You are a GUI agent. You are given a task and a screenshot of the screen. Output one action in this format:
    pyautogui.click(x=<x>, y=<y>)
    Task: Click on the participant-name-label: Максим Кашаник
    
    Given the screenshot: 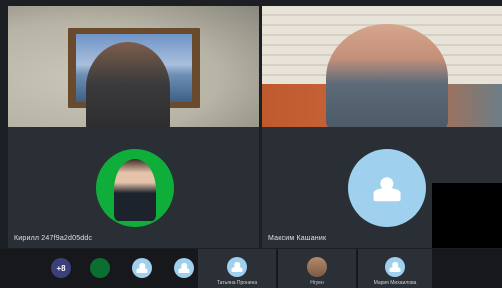 What is the action you would take?
    pyautogui.click(x=297, y=238)
    